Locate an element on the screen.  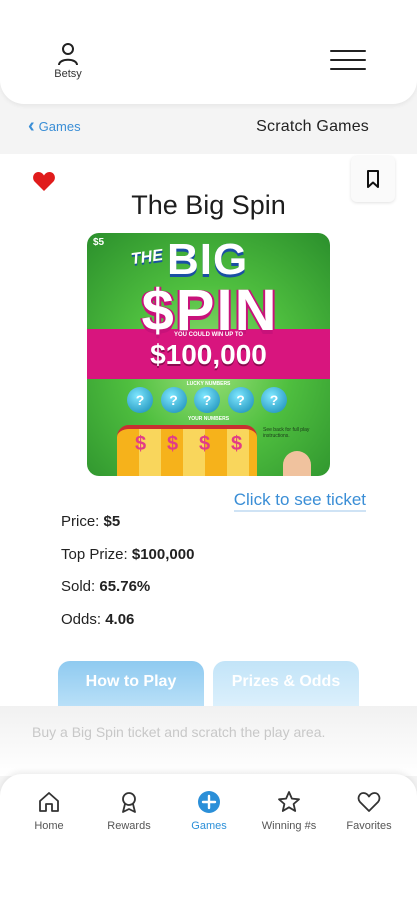
hamburger-menu-icon is located at coordinates (348, 64).